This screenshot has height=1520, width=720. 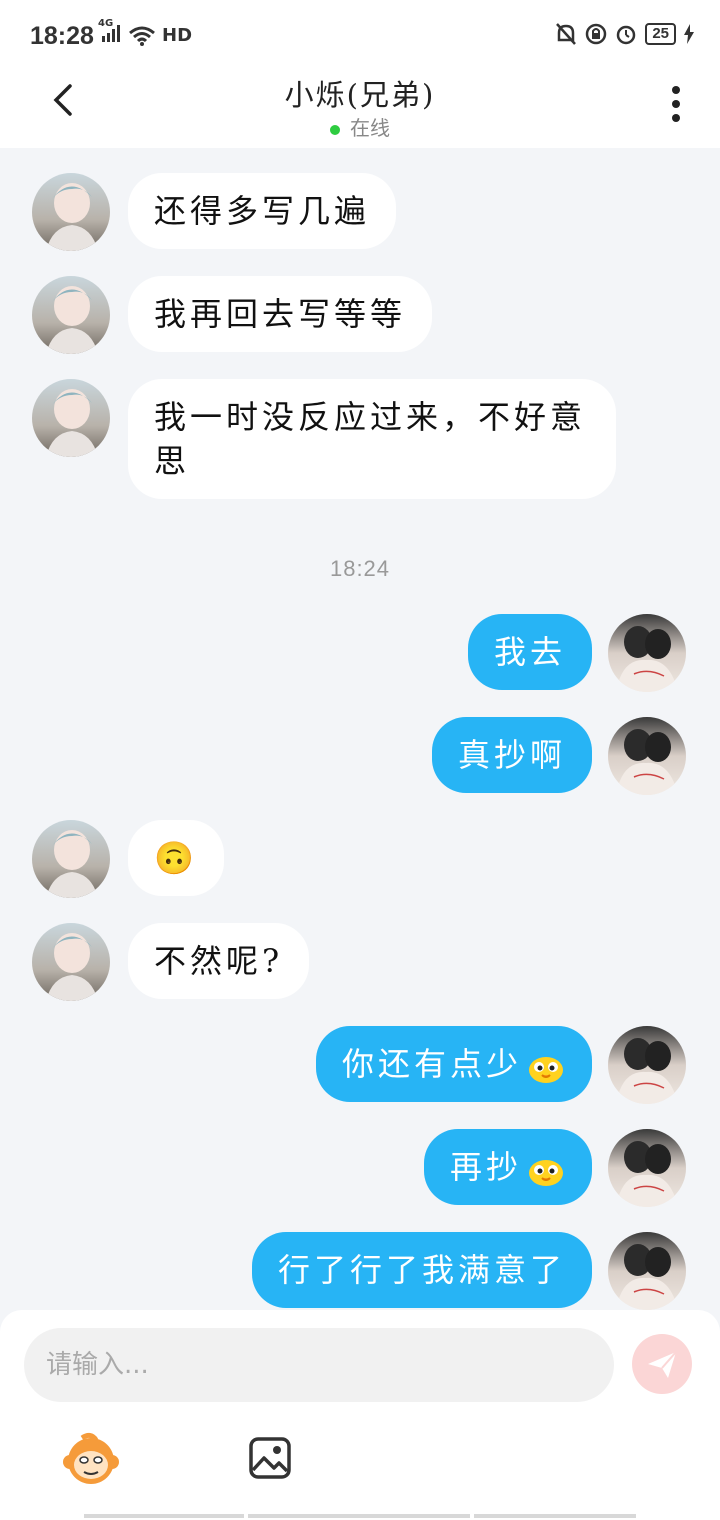 What do you see at coordinates (219, 961) in the screenshot?
I see `incoming-message: 不然呢?` at bounding box center [219, 961].